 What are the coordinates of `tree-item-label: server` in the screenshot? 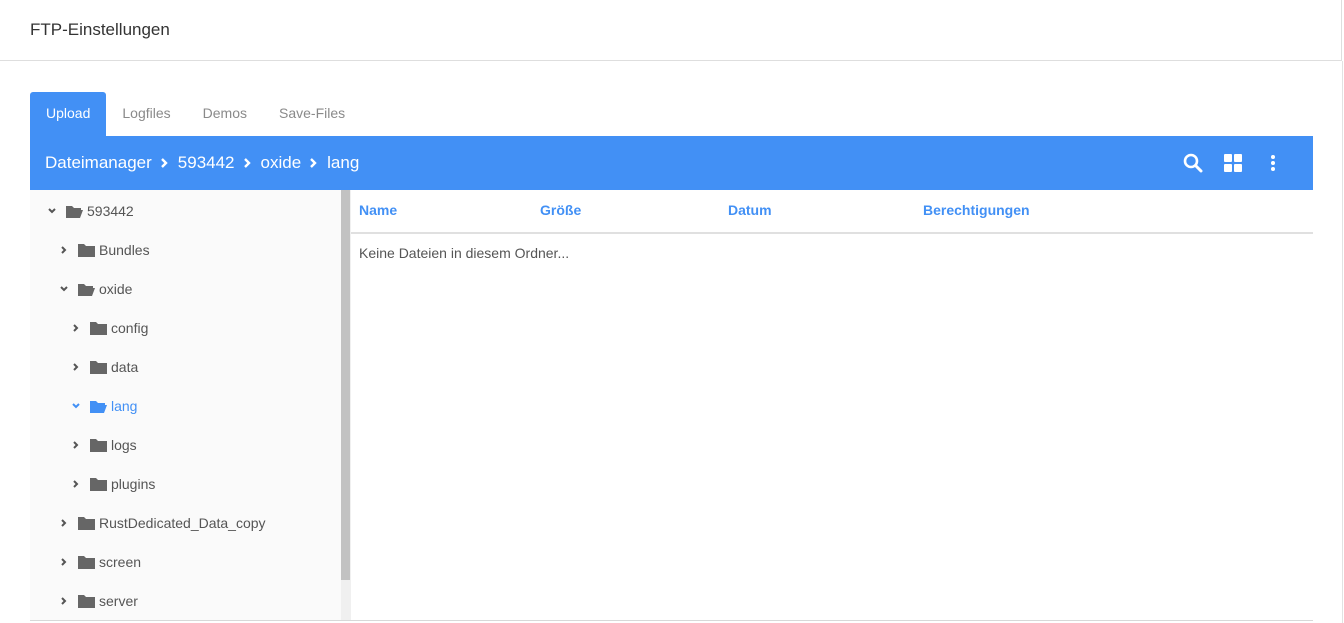 It's located at (118, 601).